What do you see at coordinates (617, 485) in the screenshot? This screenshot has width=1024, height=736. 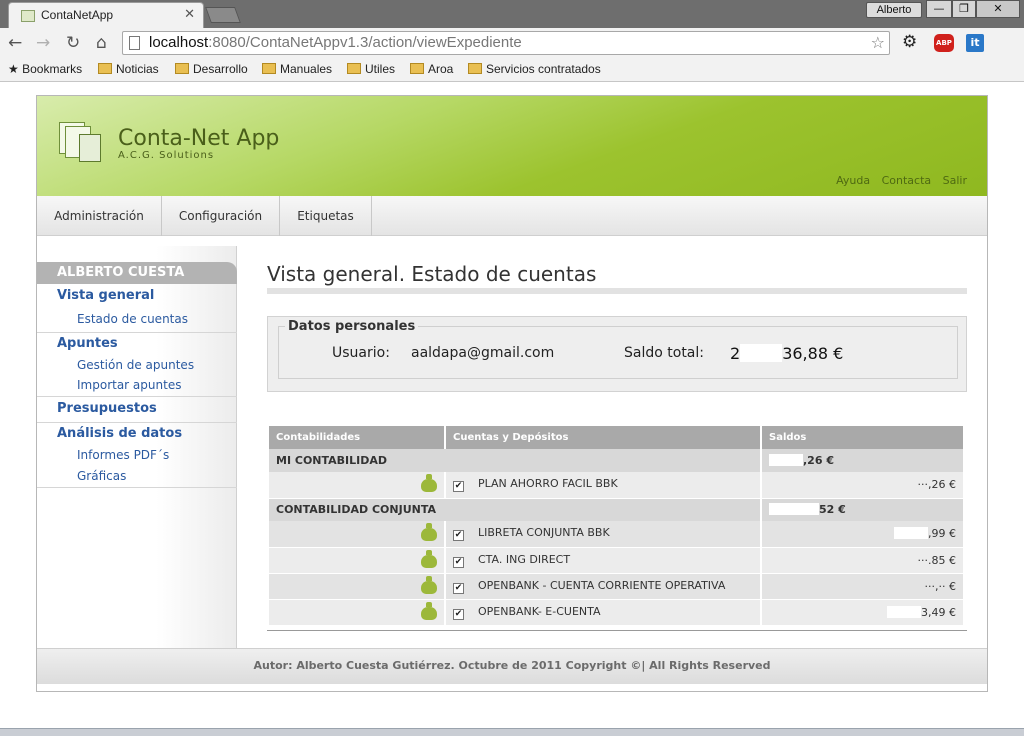 I see `account-row: ✔ PLAN AHORRO FACIL BBK ···,26 €` at bounding box center [617, 485].